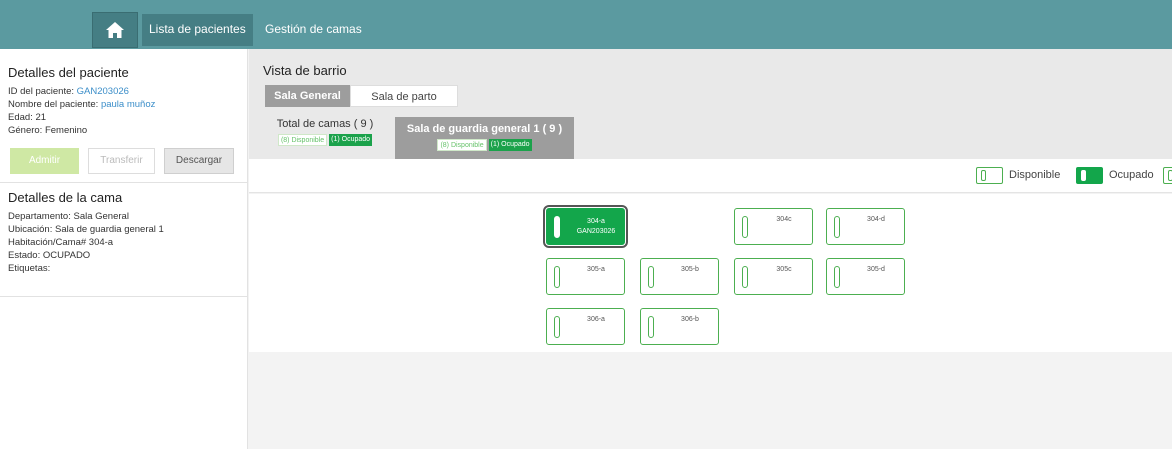  I want to click on occupied-legend-icon, so click(1089, 175).